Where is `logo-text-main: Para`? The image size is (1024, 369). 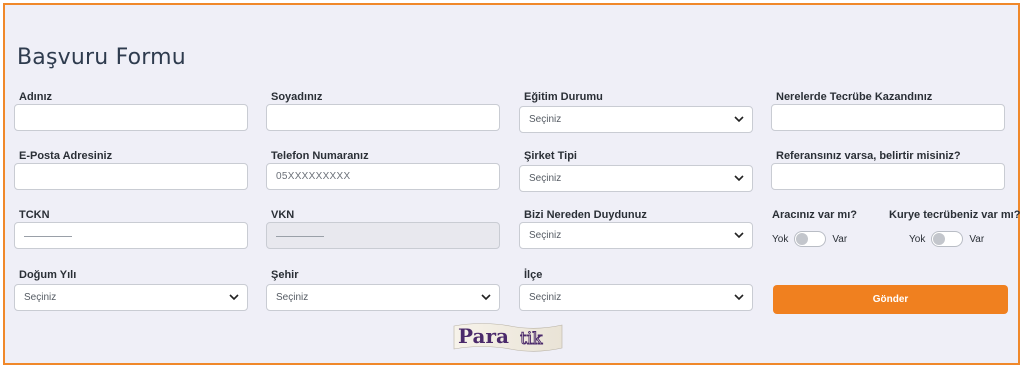 logo-text-main: Para is located at coordinates (483, 336).